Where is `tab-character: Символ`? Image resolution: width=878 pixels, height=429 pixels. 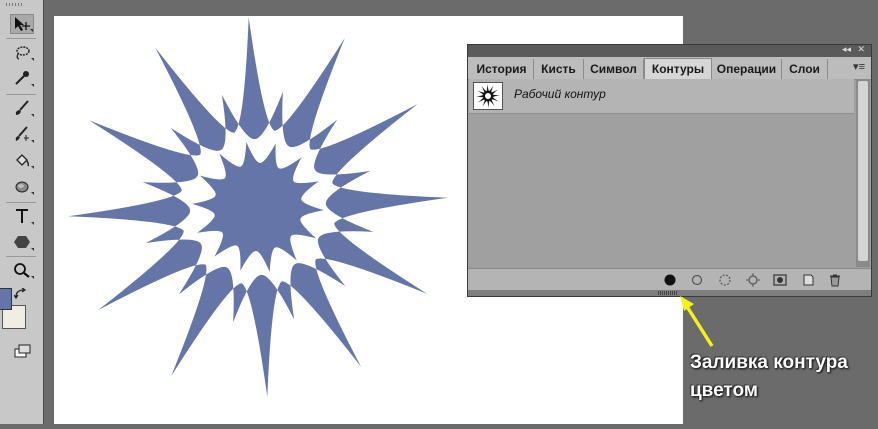
tab-character: Символ is located at coordinates (614, 69).